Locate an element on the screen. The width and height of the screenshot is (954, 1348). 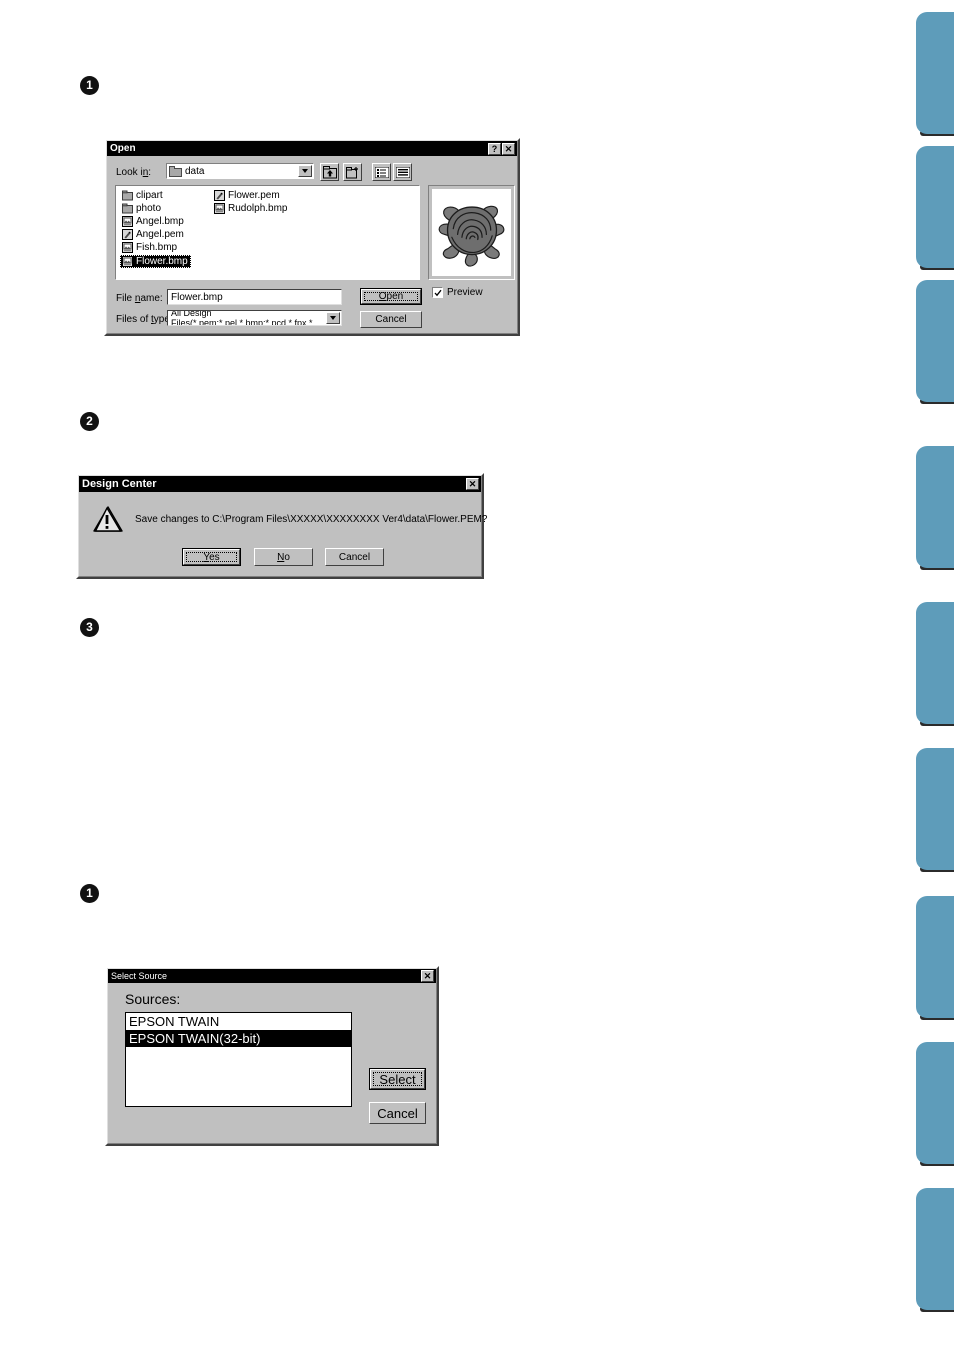
look-in-combobox: data is located at coordinates (240, 171).